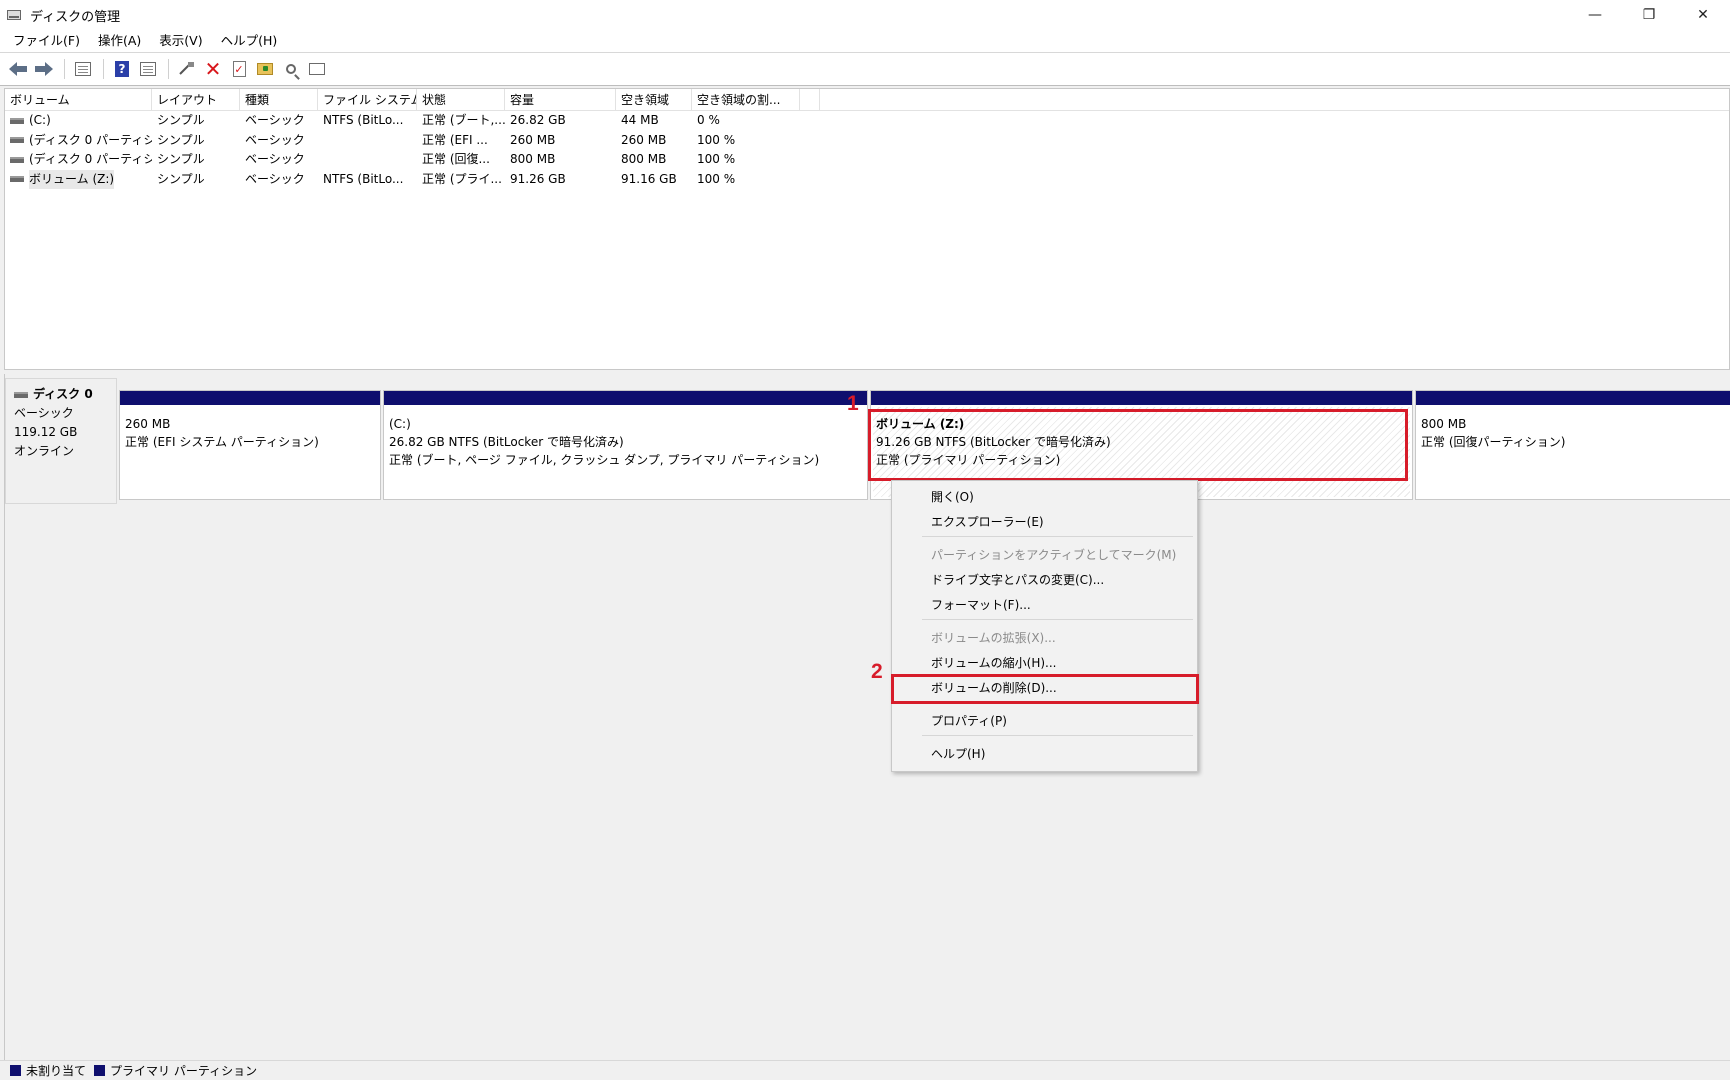  I want to click on column-header-status: 状態, so click(461, 100).